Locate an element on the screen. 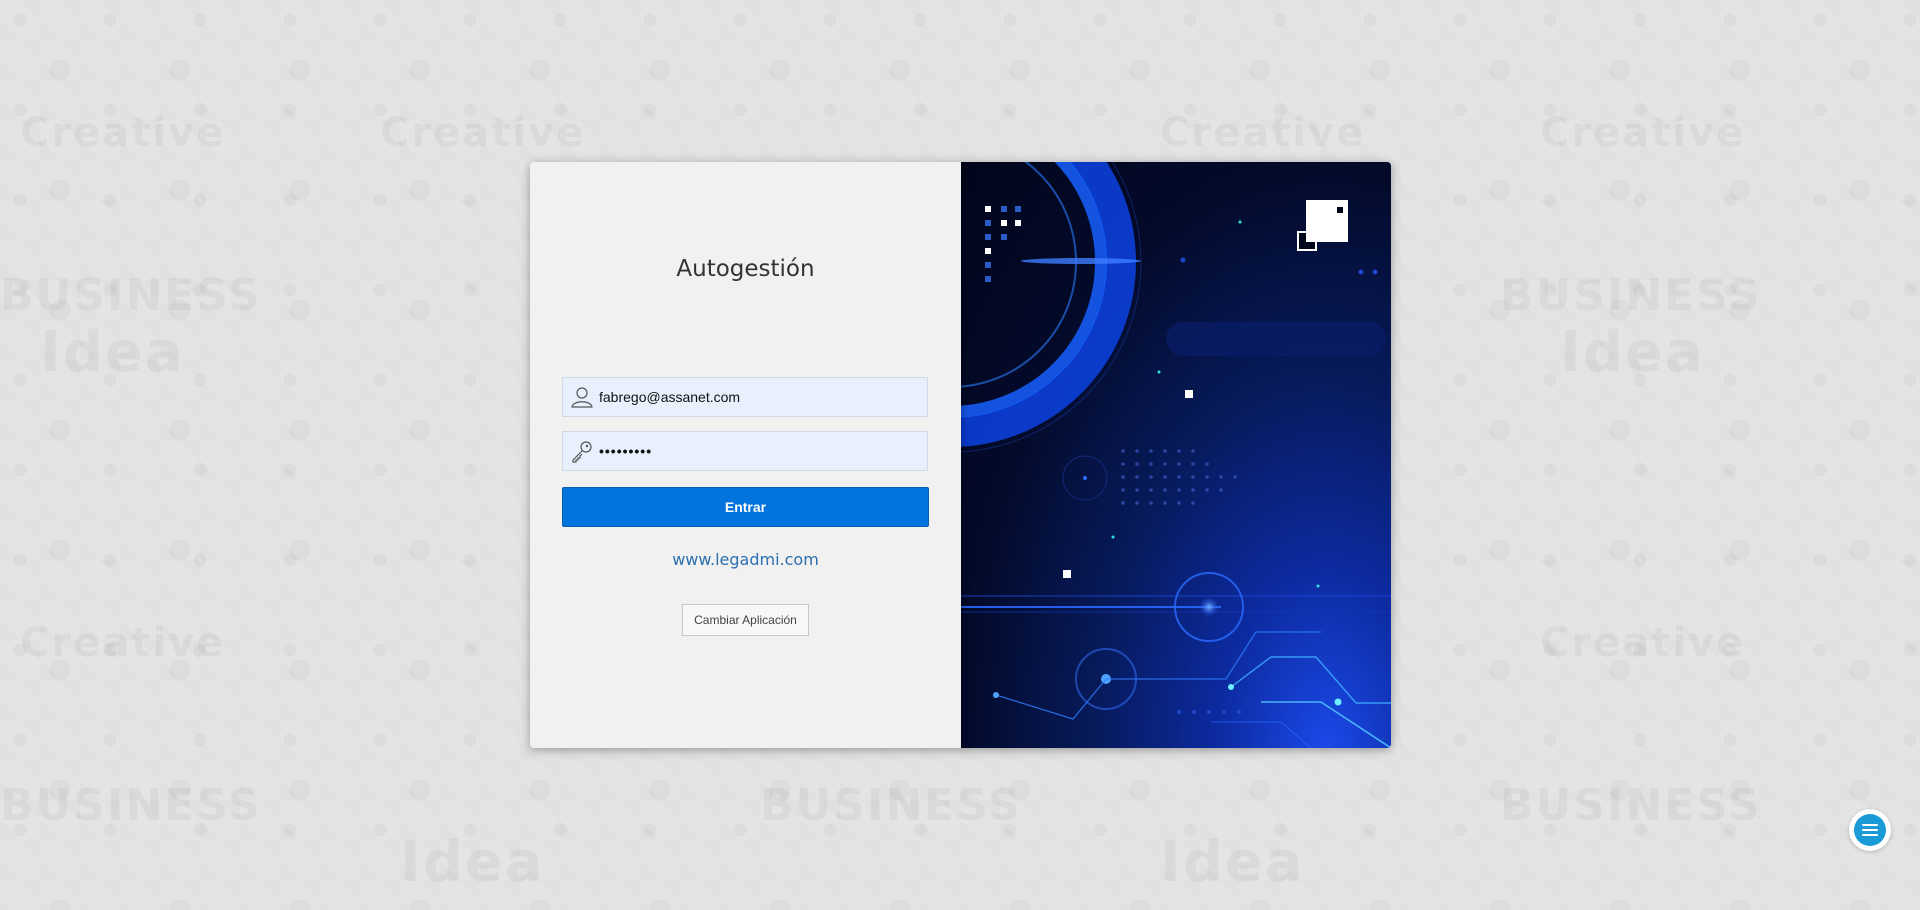 The height and width of the screenshot is (910, 1920). chat-button is located at coordinates (1870, 830).